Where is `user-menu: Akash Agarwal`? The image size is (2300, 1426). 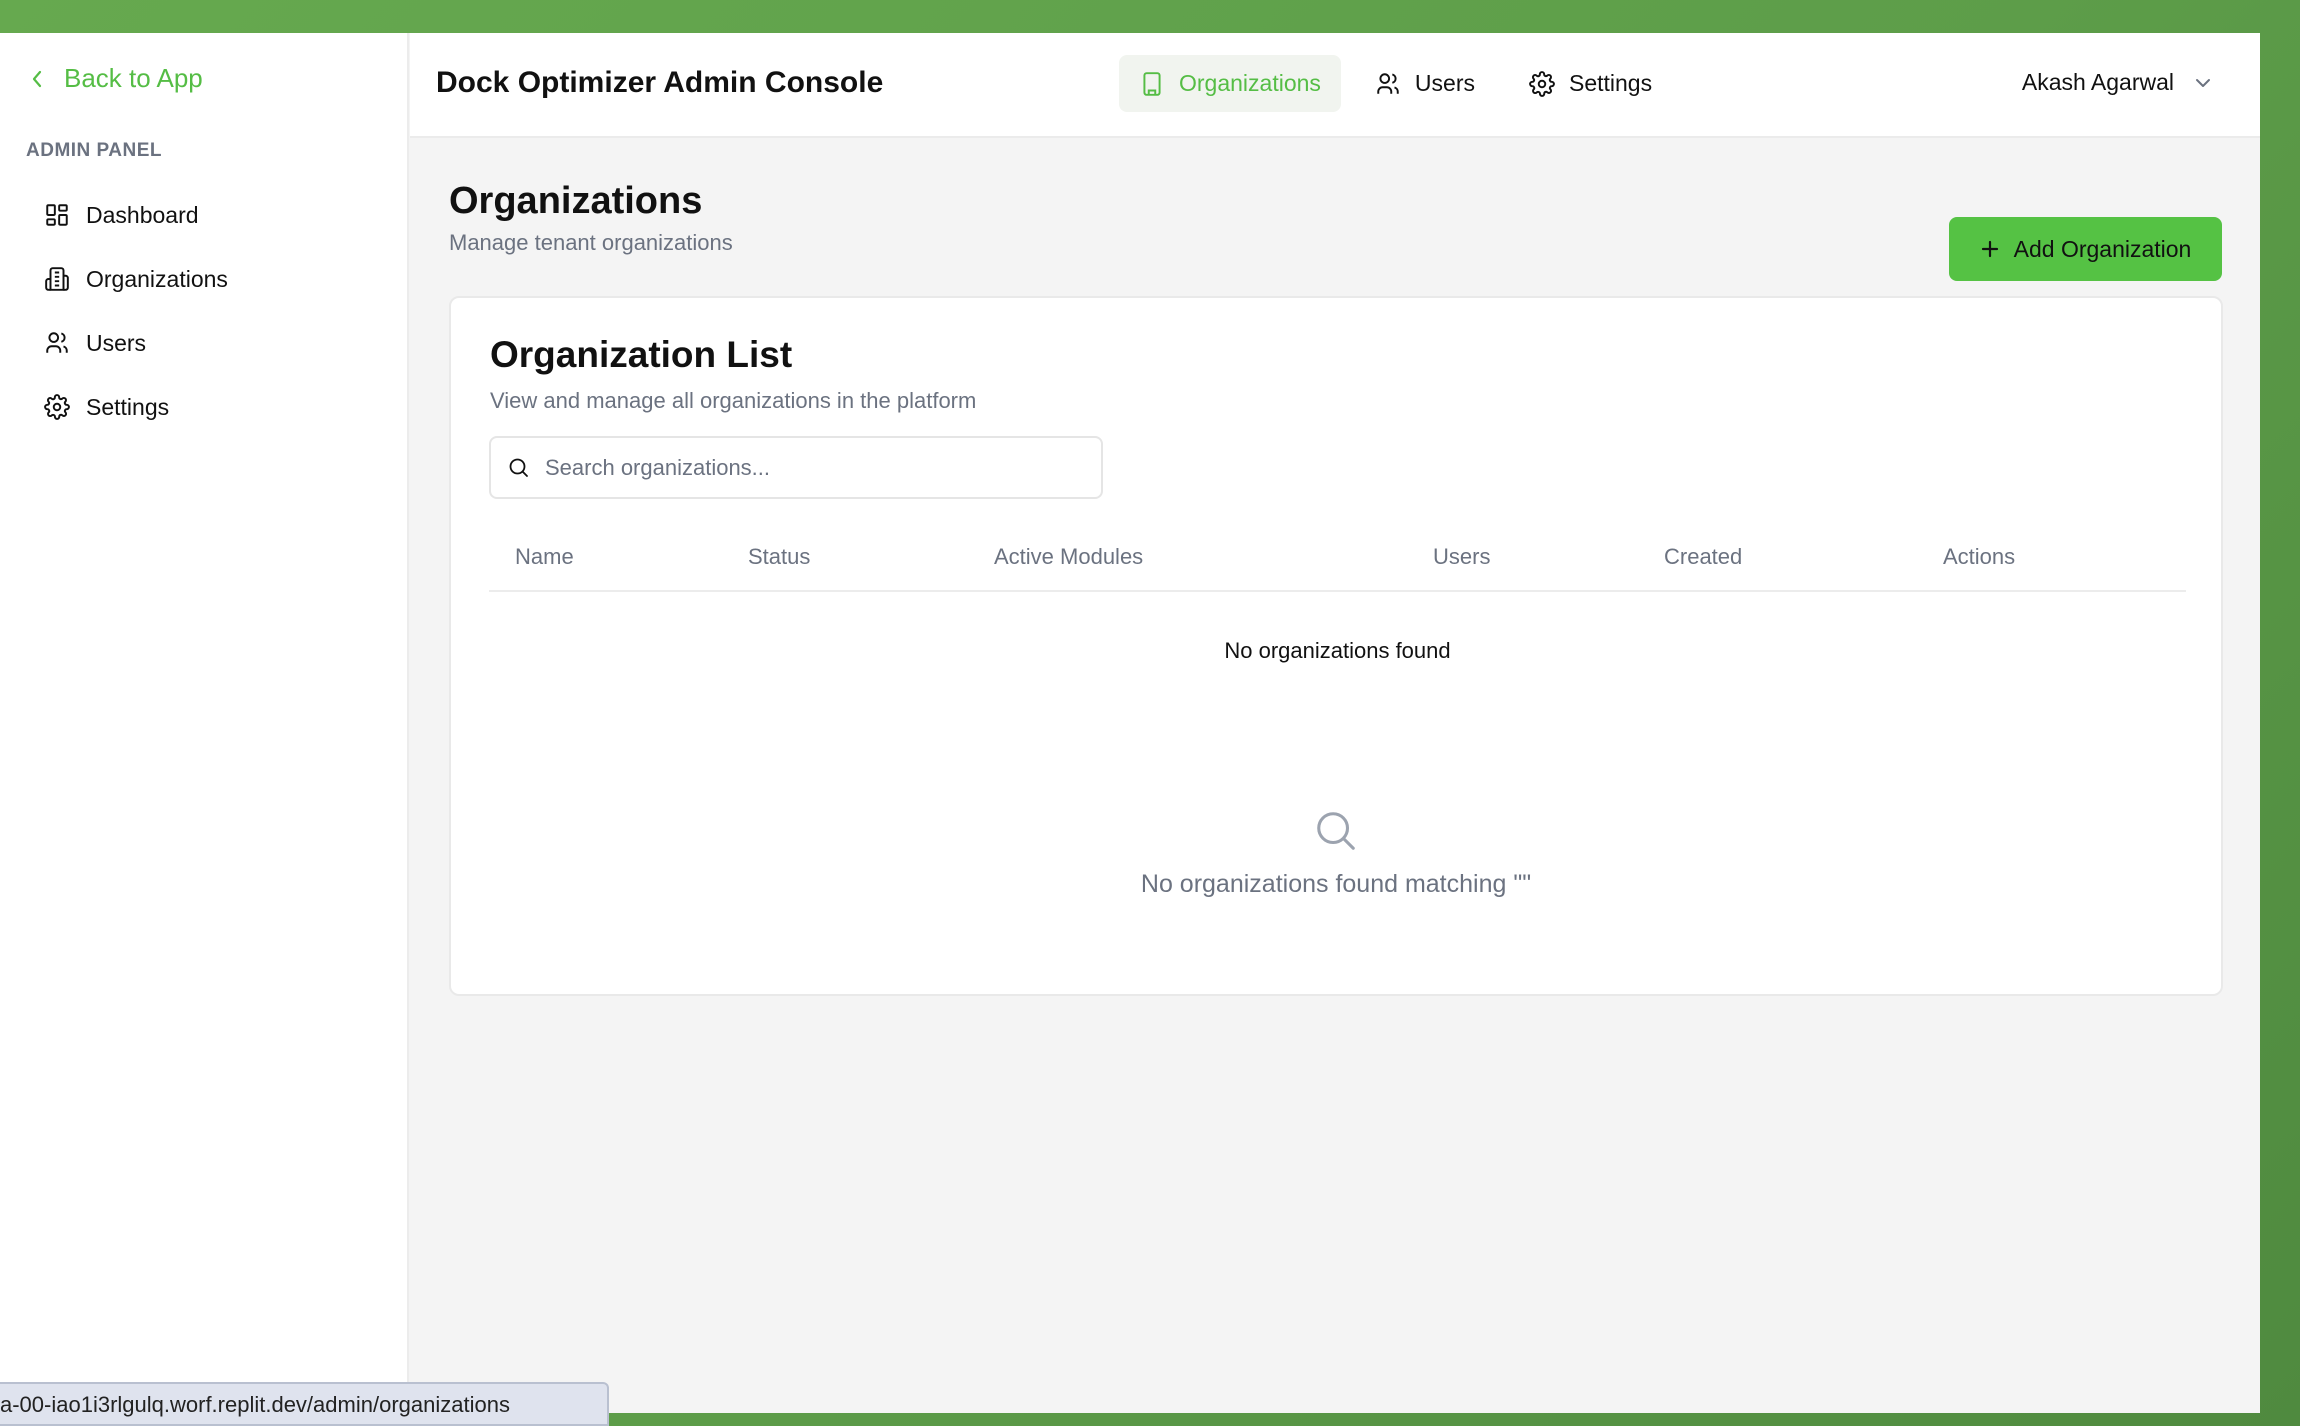 user-menu: Akash Agarwal is located at coordinates (2117, 82).